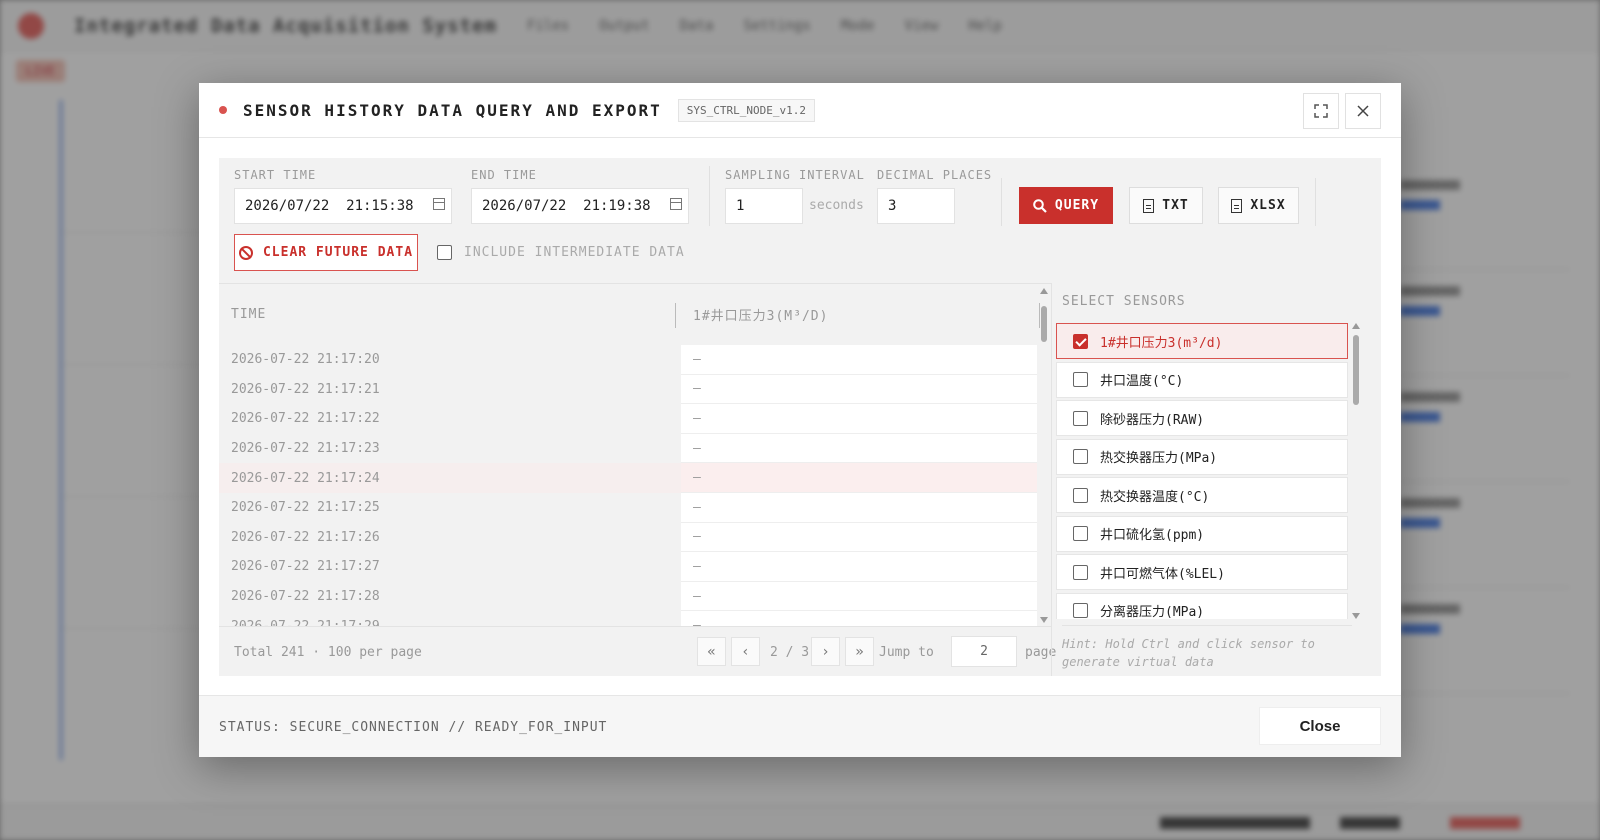  I want to click on decimal-places-input: 3, so click(916, 206).